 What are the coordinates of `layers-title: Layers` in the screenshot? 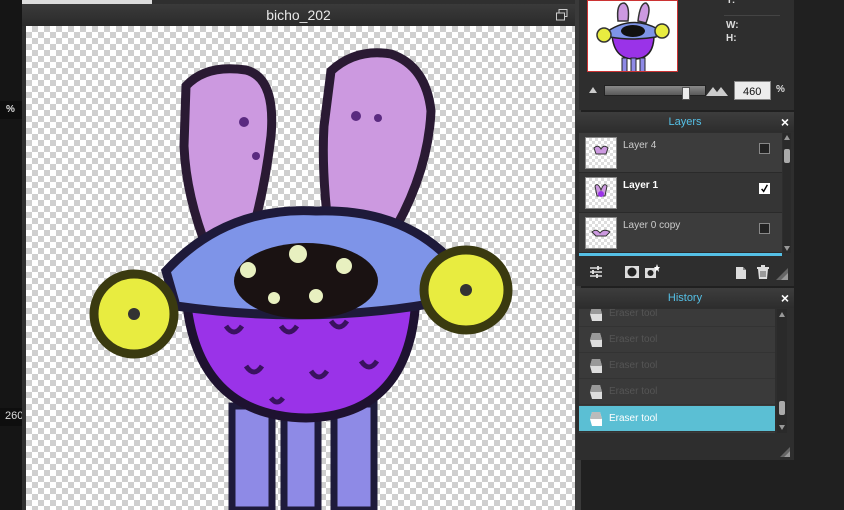 It's located at (685, 122).